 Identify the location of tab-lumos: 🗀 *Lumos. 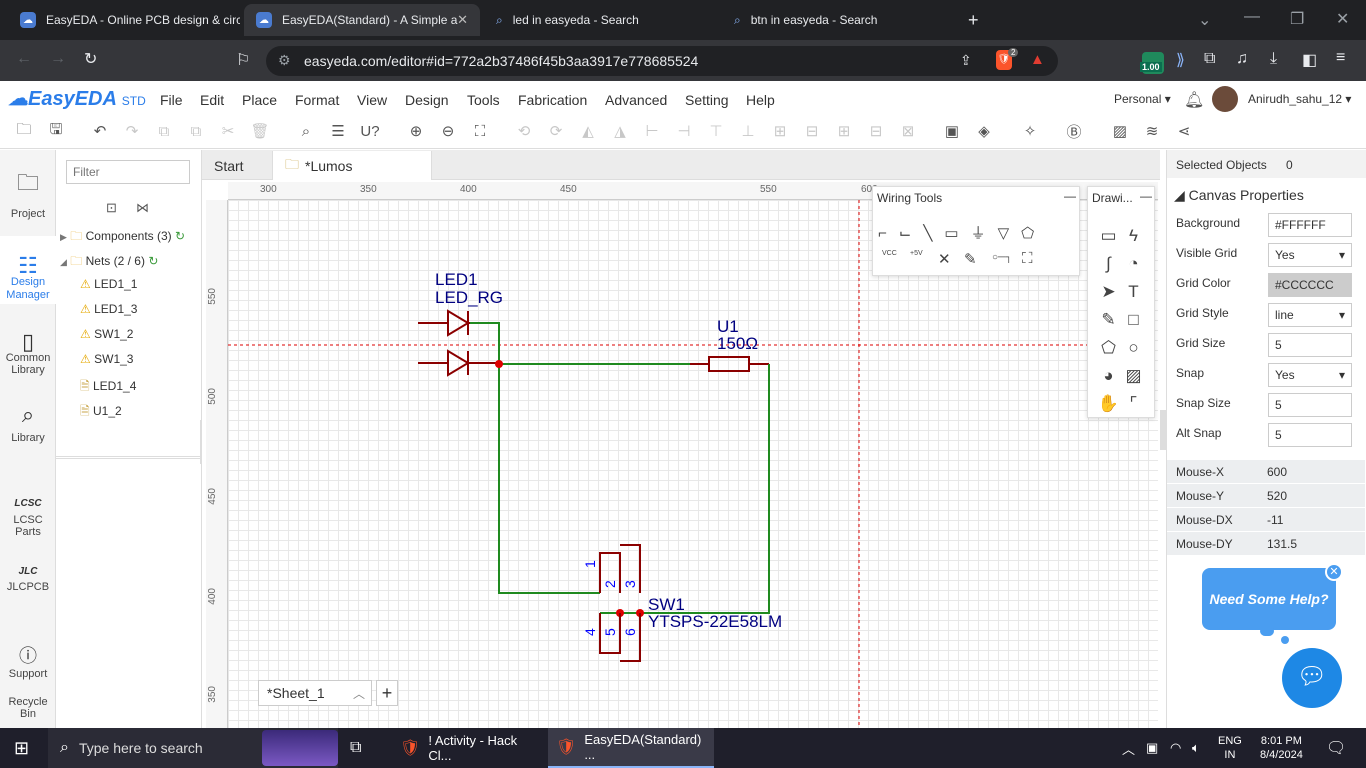
(352, 165).